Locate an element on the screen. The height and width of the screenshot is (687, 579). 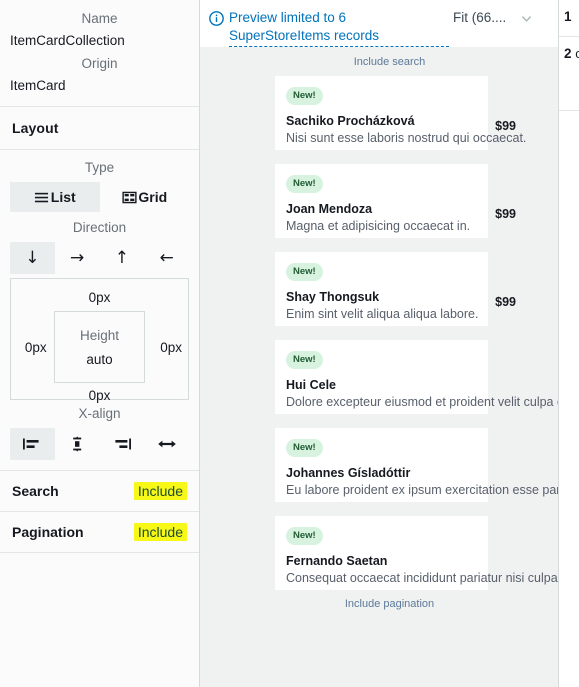
origin-value: ItemCard is located at coordinates (99, 85).